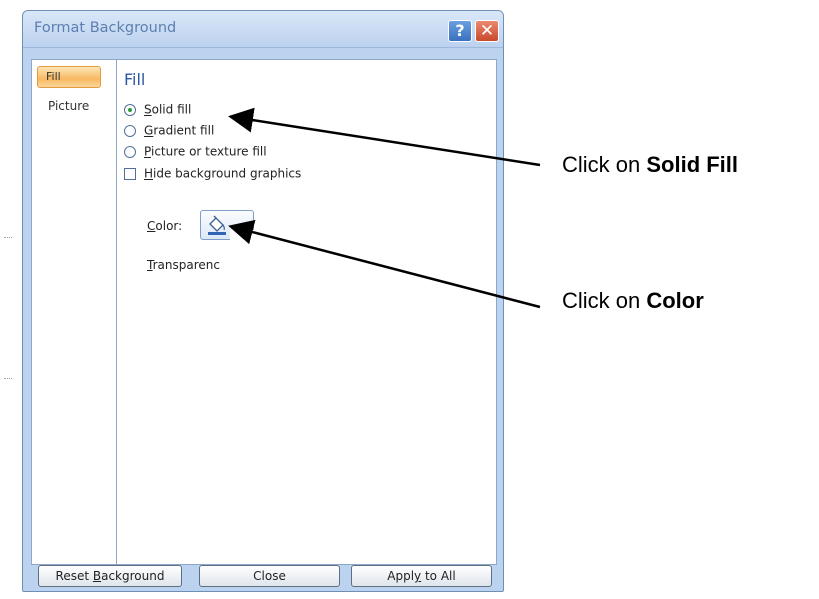 Image resolution: width=819 pixels, height=599 pixels. I want to click on callout-color: Click on Color, so click(633, 300).